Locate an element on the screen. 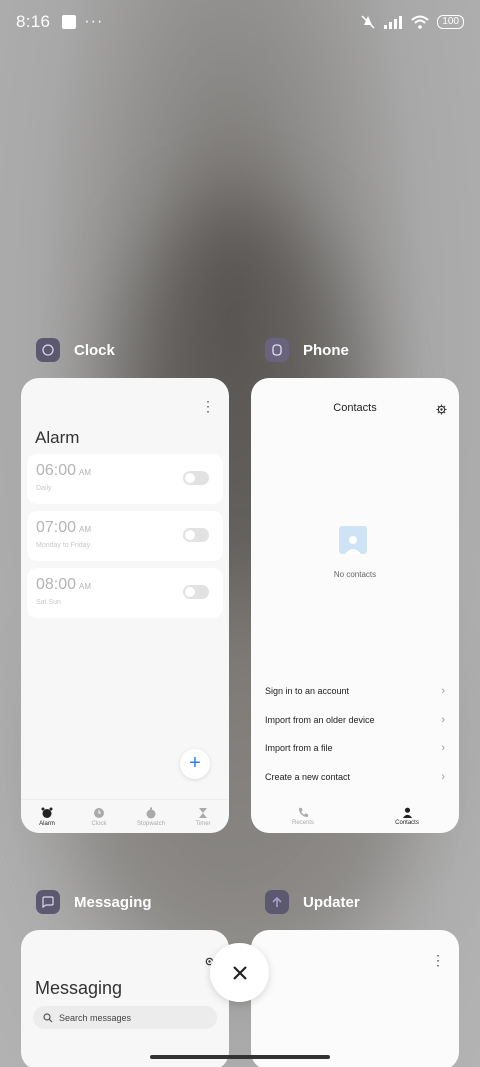 This screenshot has width=480, height=1067. phone-app-icon is located at coordinates (277, 350).